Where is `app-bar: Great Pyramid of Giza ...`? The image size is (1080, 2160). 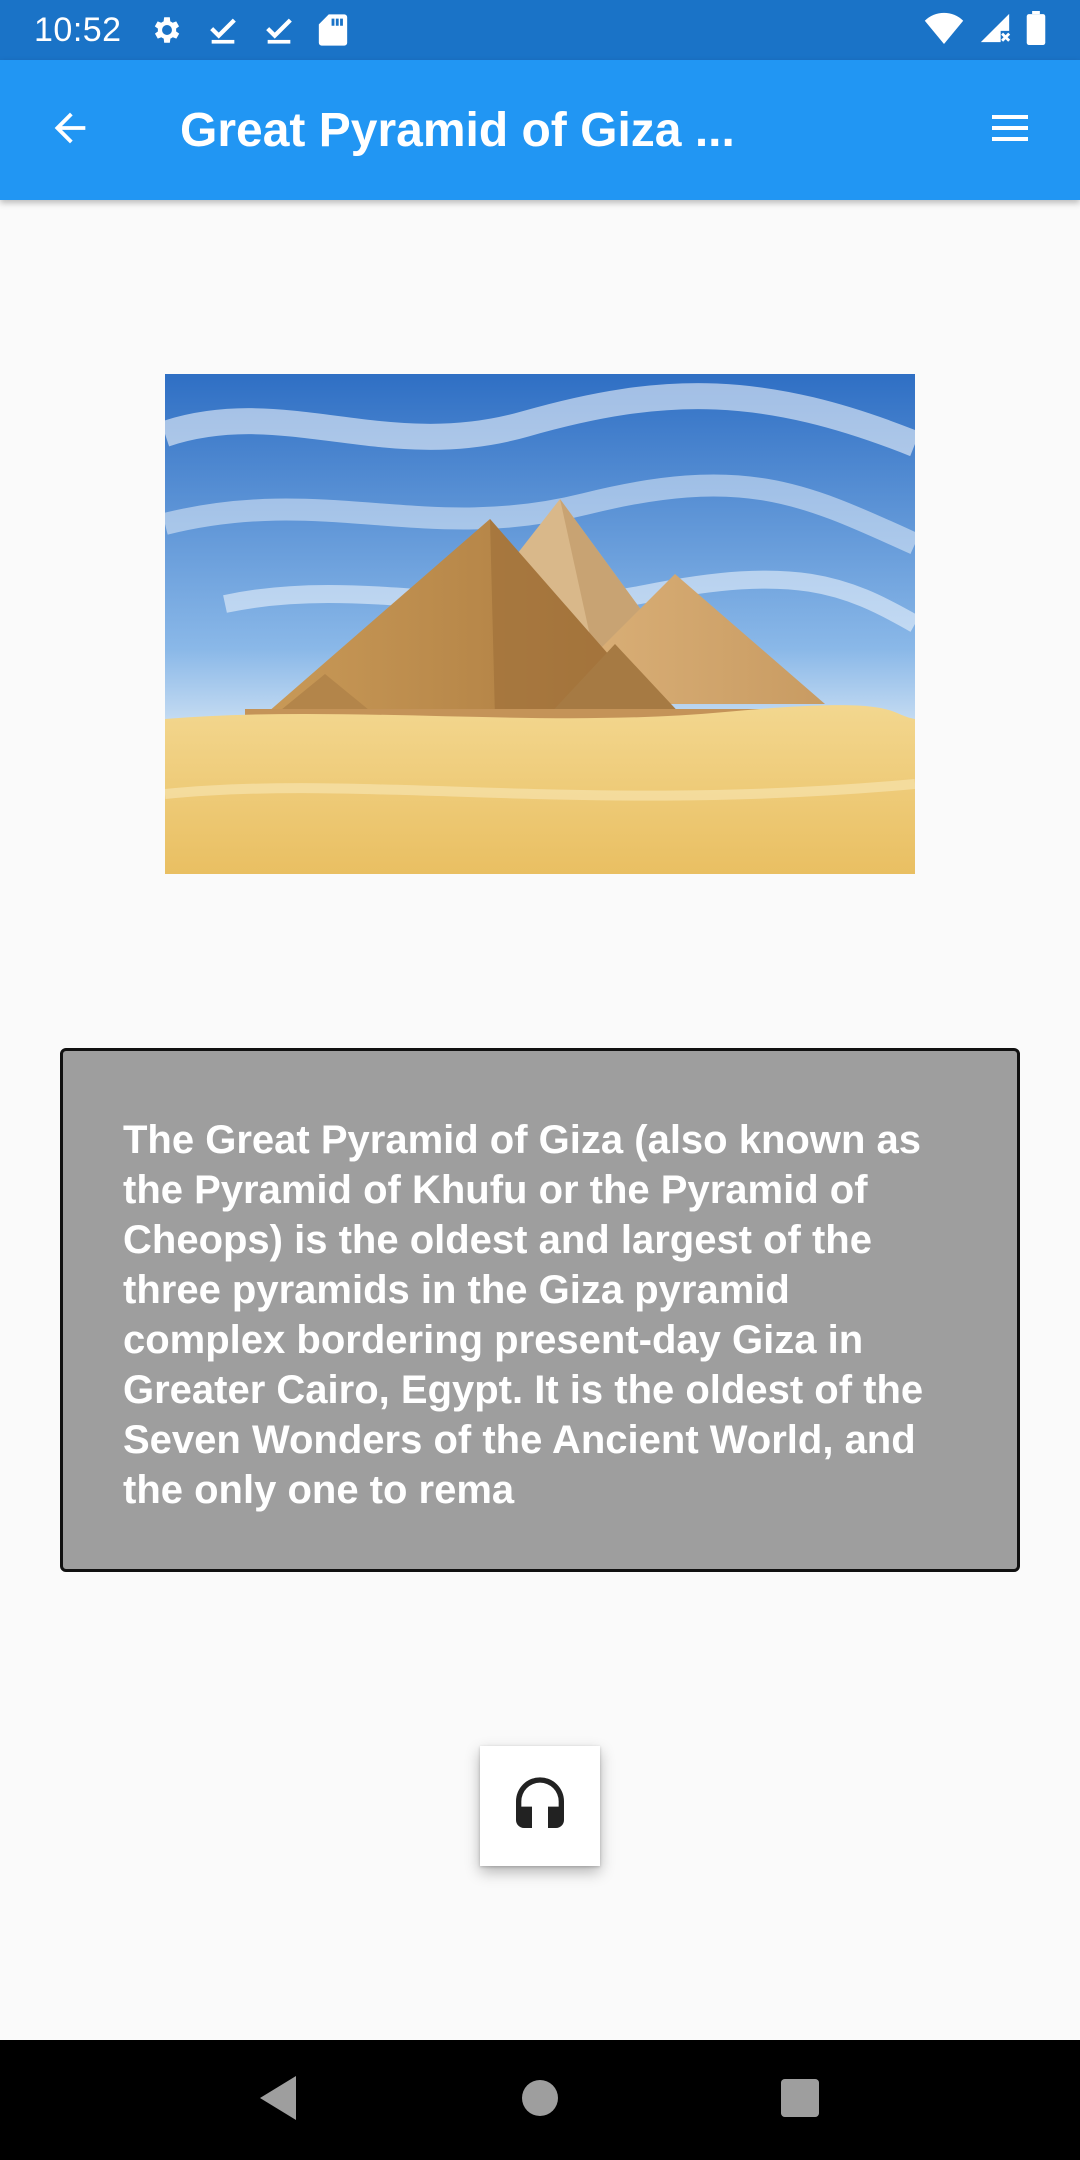
app-bar: Great Pyramid of Giza ... is located at coordinates (540, 130).